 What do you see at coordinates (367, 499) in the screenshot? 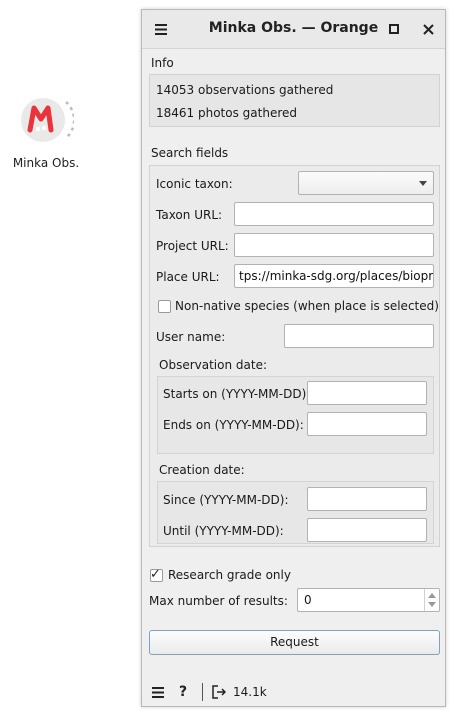
I see `since-input` at bounding box center [367, 499].